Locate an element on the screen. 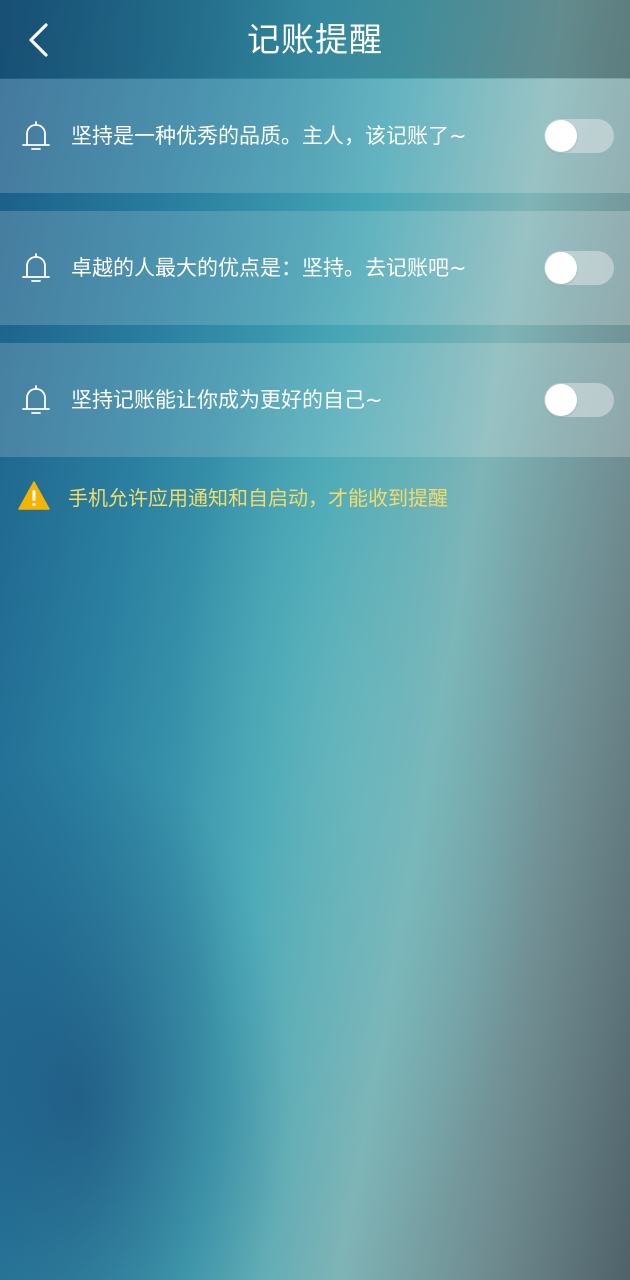 This screenshot has height=1280, width=630. reminder-row: 坚持记账能让你成为更好的自己~ is located at coordinates (315, 400).